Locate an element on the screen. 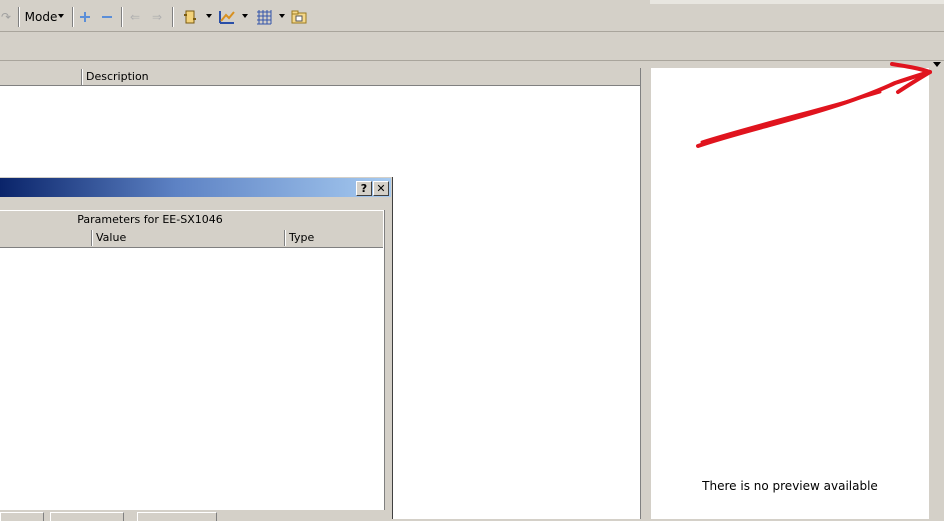  column-header-value: Value is located at coordinates (111, 238).